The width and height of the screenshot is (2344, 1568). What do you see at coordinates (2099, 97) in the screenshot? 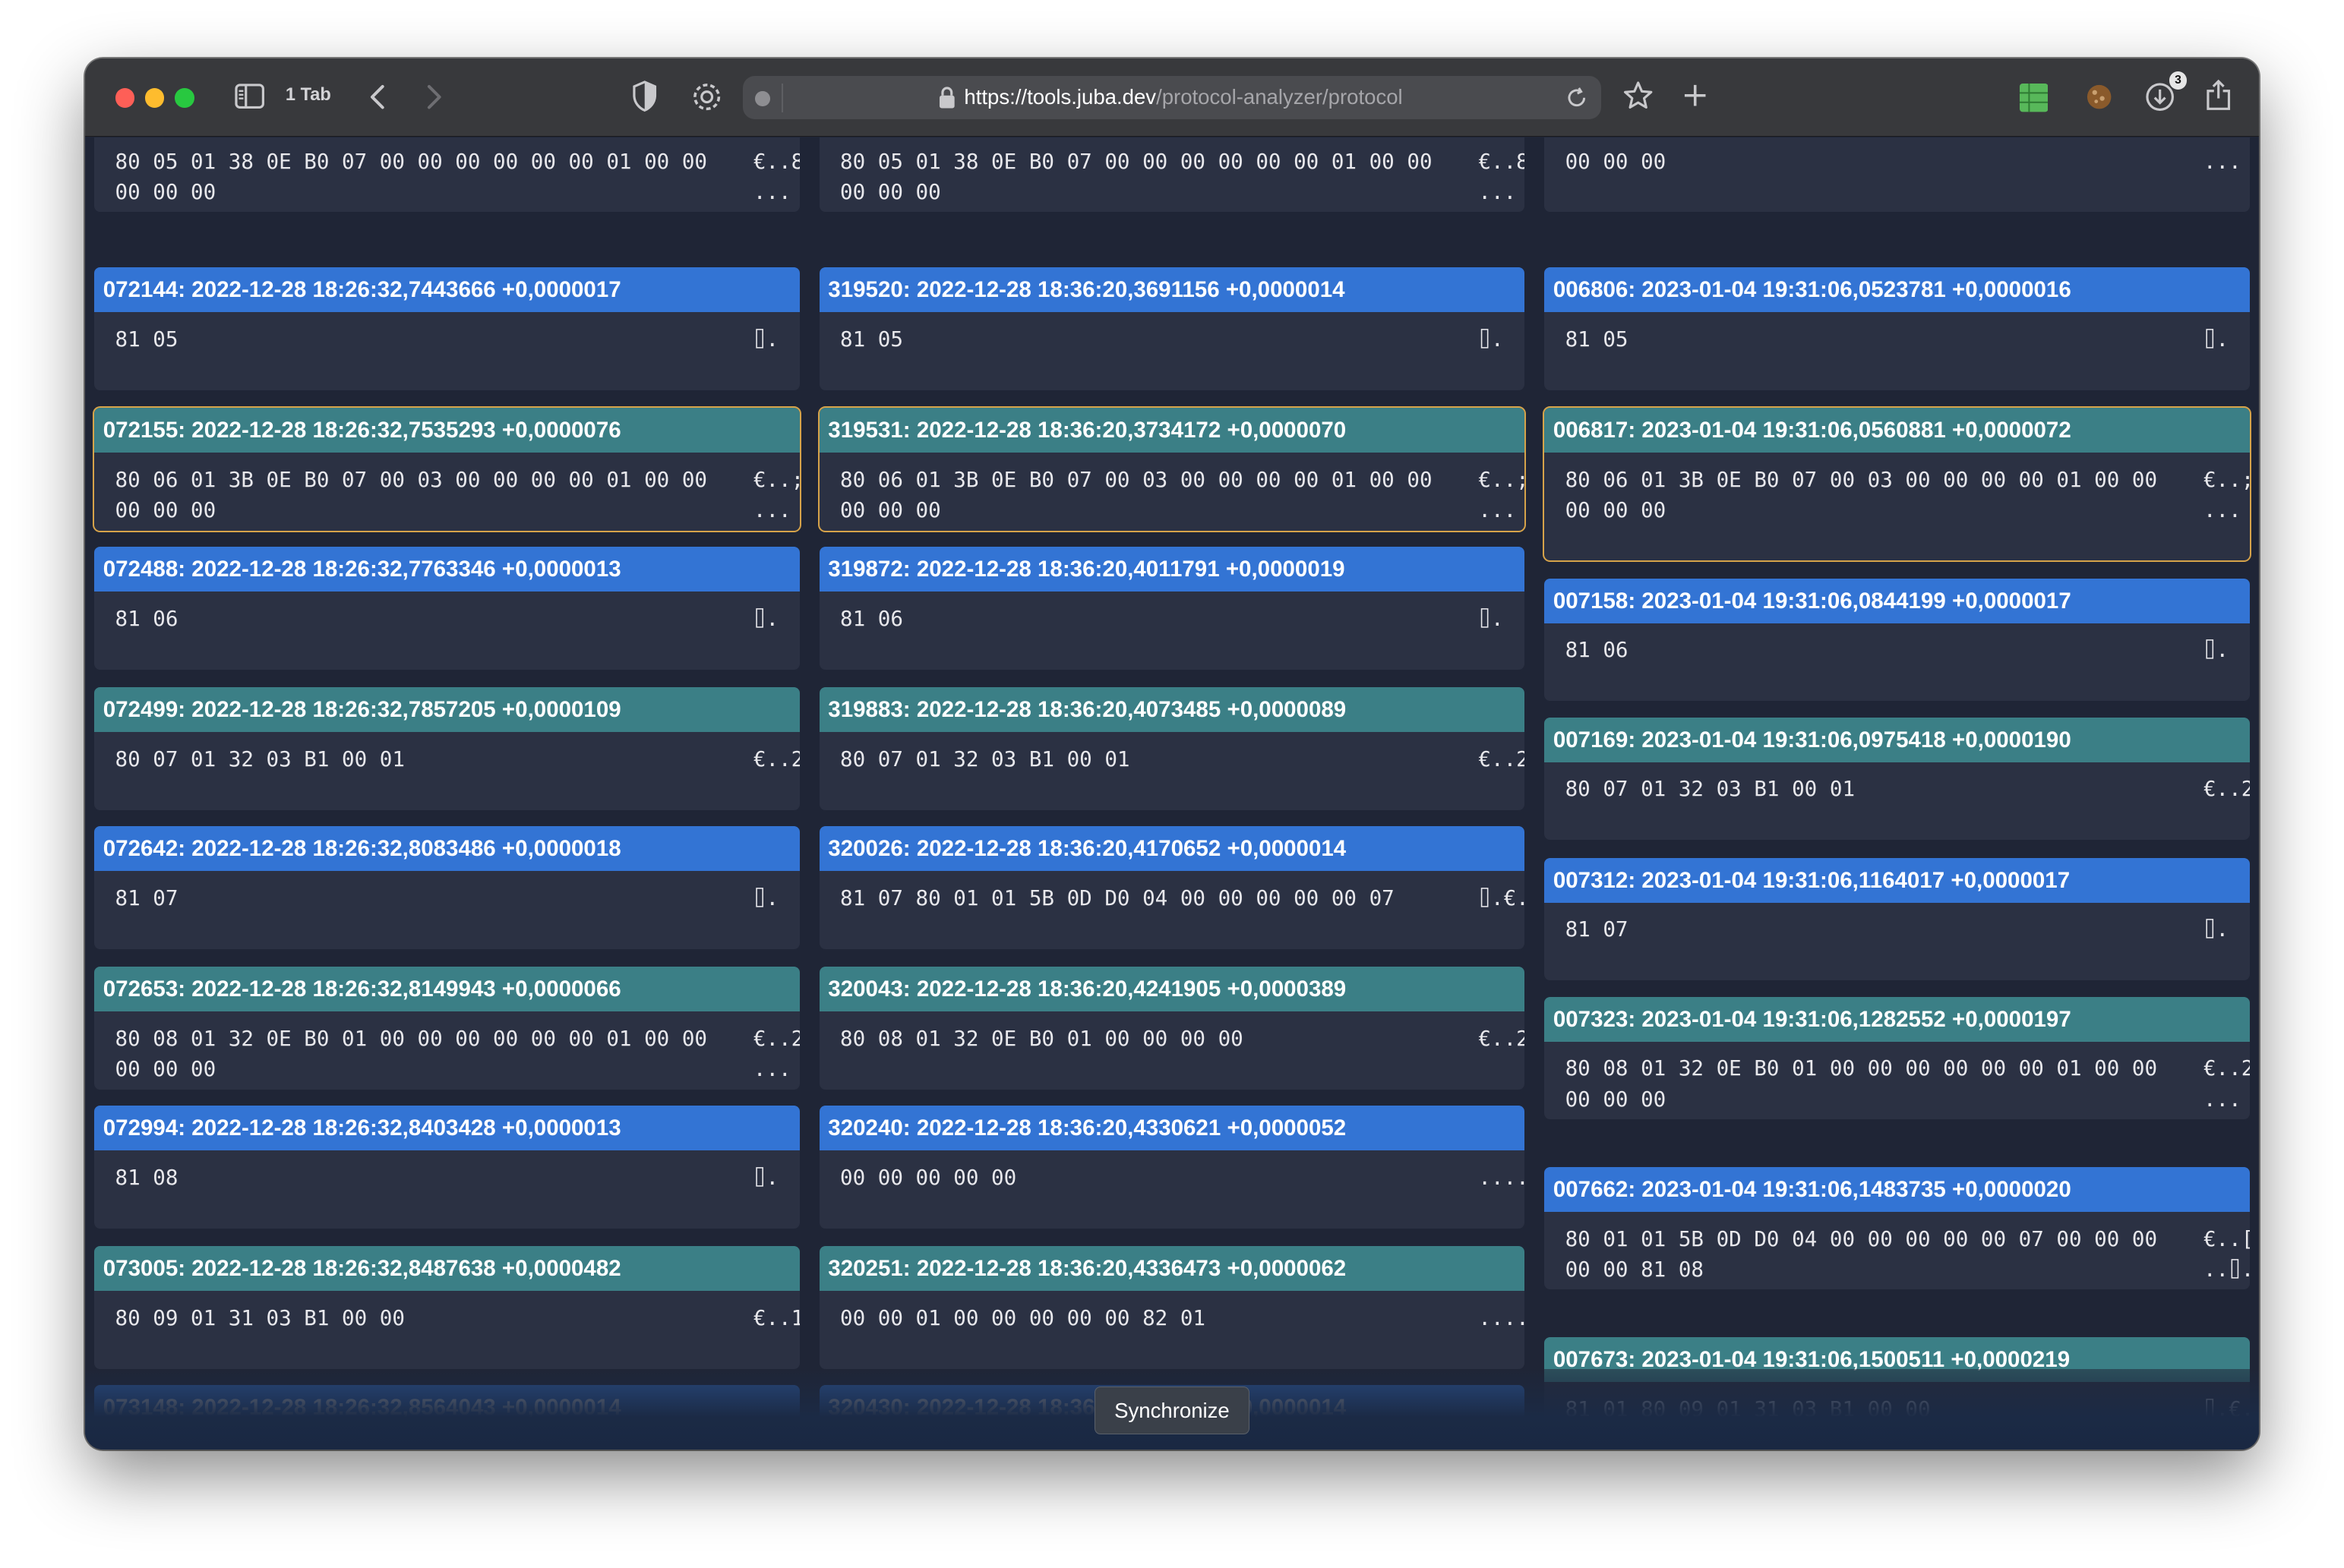
I see `extension-cookie-icon` at bounding box center [2099, 97].